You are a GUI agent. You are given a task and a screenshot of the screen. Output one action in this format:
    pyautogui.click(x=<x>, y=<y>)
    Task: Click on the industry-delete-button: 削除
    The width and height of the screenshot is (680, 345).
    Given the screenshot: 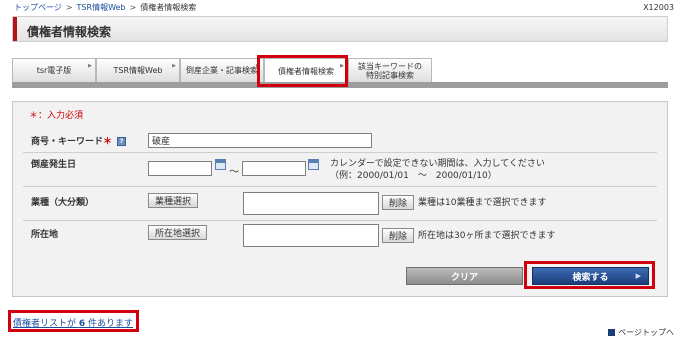 What is the action you would take?
    pyautogui.click(x=398, y=202)
    